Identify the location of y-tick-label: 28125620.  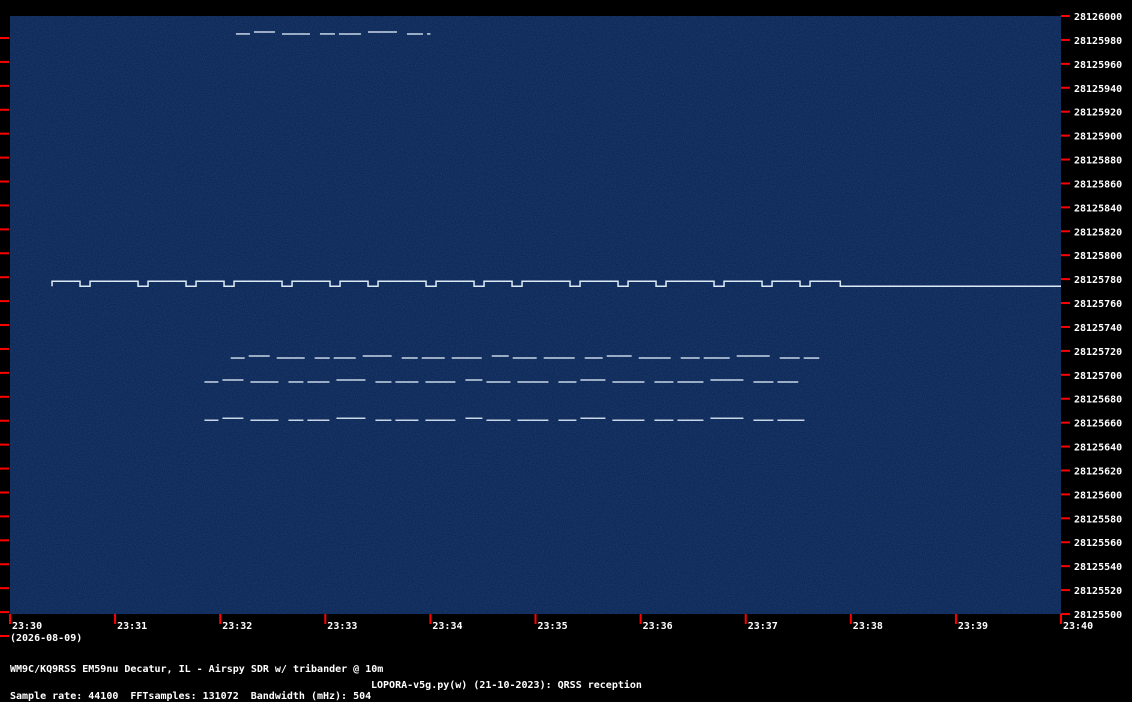
(1098, 471).